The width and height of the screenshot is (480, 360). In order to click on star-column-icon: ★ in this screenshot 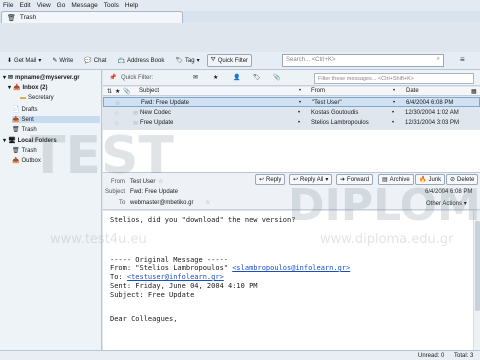, I will do `click(117, 91)`.